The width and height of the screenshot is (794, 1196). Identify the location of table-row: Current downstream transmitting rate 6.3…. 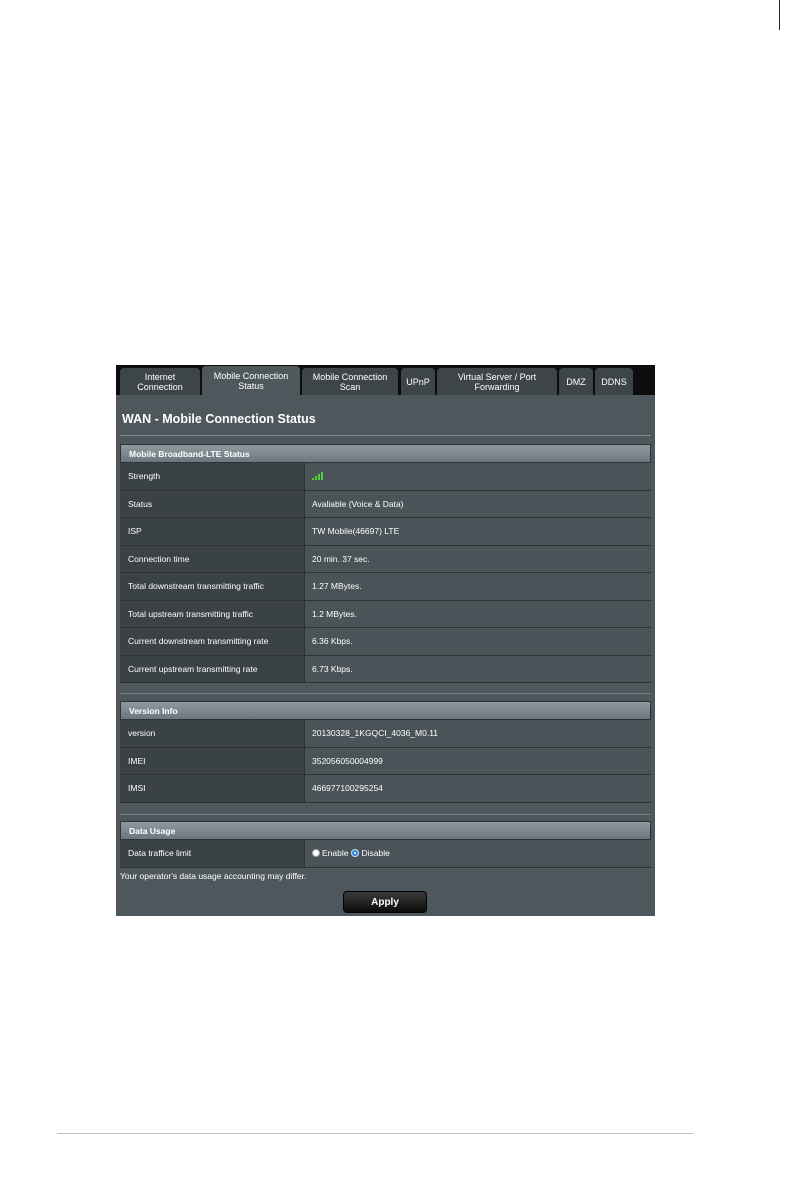
(385, 642).